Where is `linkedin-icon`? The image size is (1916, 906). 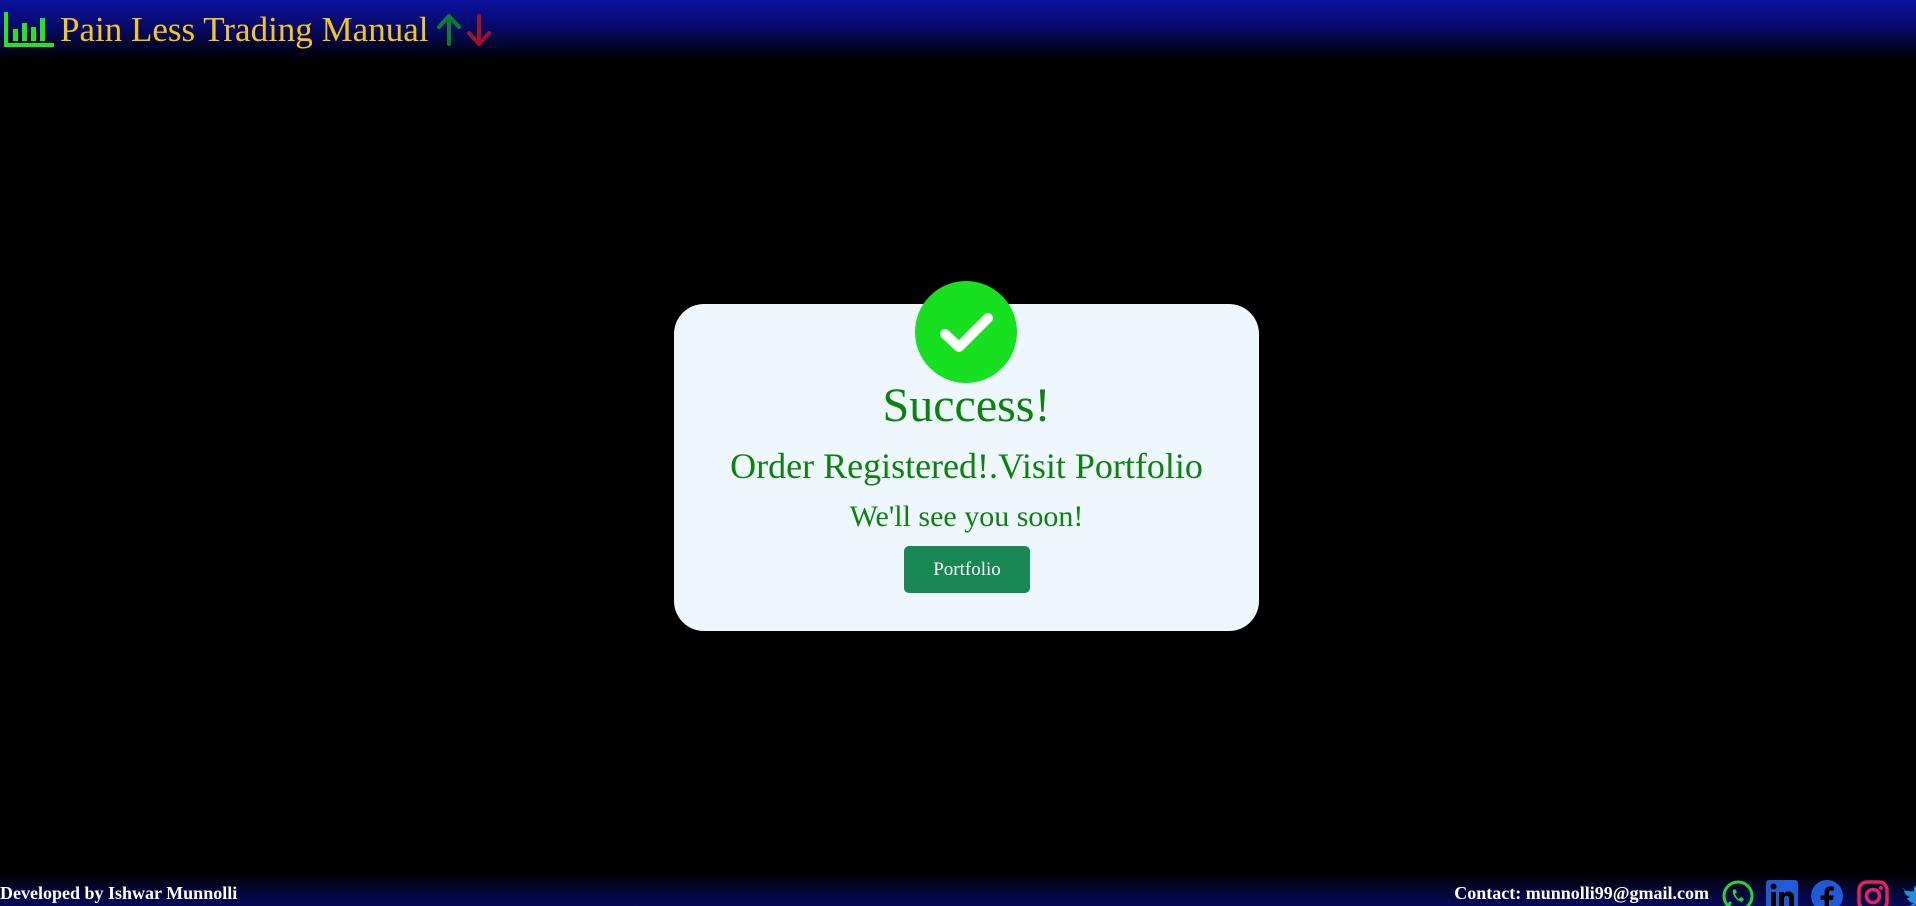
linkedin-icon is located at coordinates (1782, 892).